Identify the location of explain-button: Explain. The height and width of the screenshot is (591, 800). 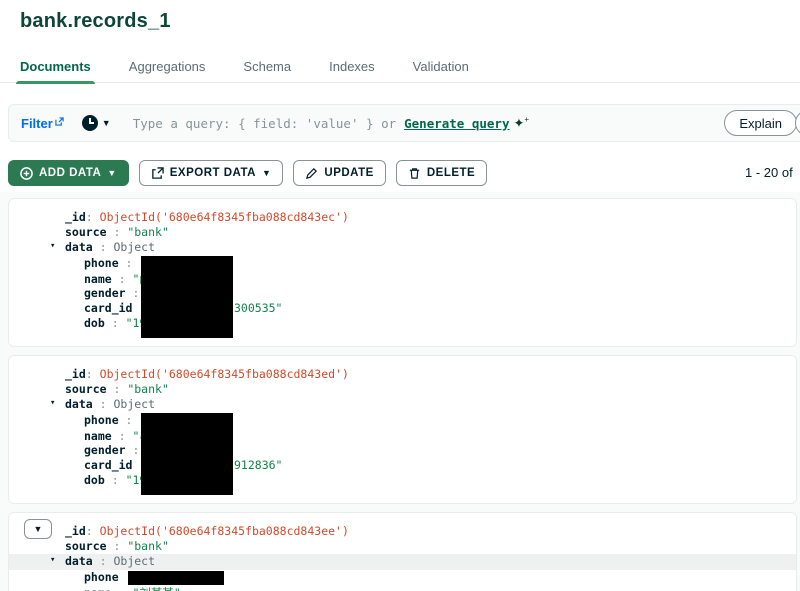
(760, 123).